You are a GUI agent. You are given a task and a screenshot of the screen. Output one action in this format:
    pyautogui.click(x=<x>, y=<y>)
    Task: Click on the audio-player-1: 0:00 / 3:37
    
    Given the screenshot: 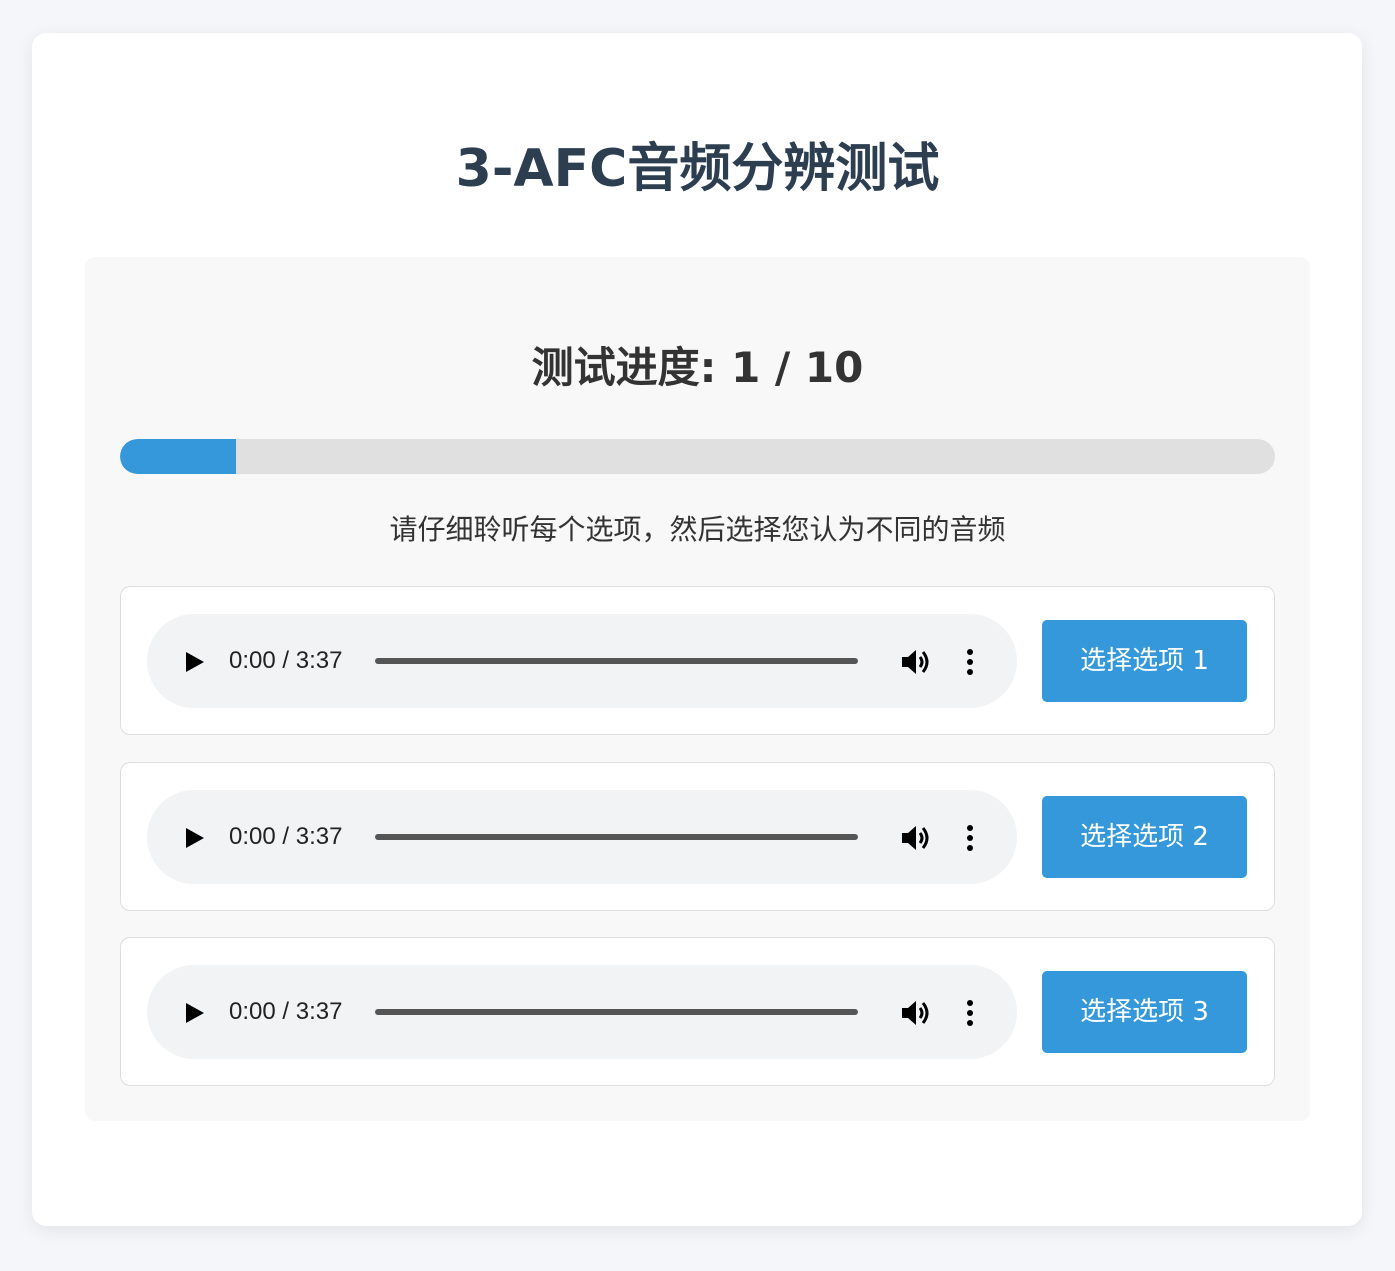 What is the action you would take?
    pyautogui.click(x=582, y=661)
    